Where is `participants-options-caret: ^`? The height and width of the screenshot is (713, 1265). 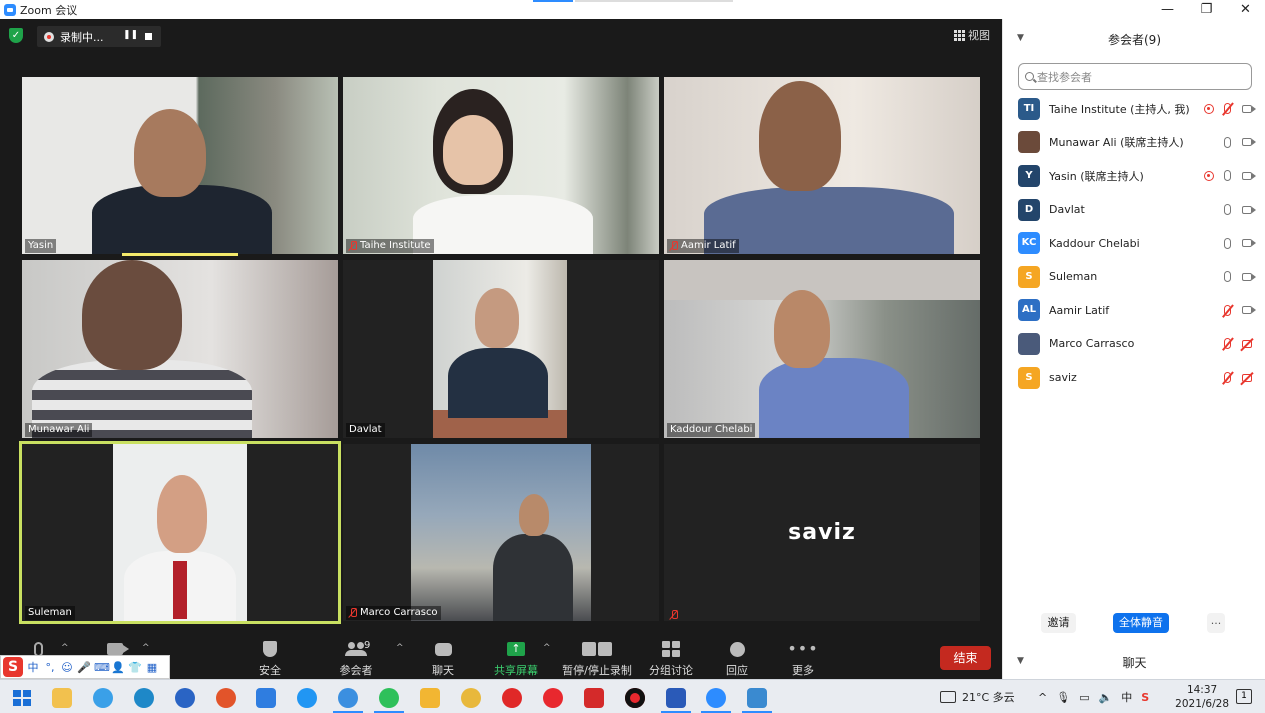 participants-options-caret: ^ is located at coordinates (400, 648).